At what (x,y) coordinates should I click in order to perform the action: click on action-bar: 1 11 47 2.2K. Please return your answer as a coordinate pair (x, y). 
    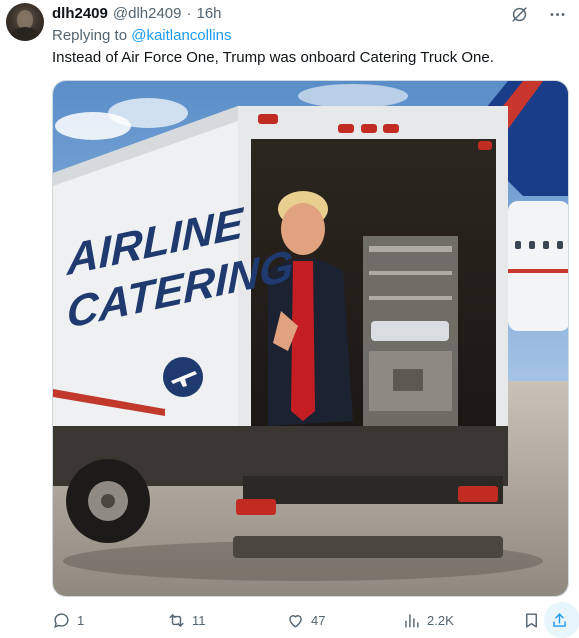
    Looking at the image, I should click on (315, 620).